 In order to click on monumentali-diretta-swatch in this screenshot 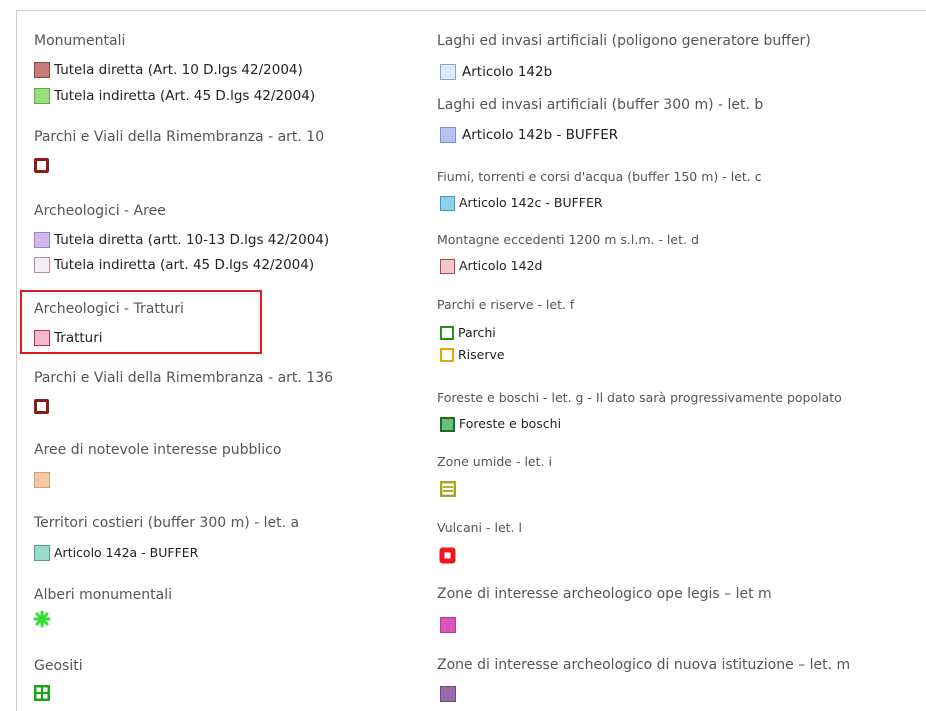, I will do `click(42, 70)`.